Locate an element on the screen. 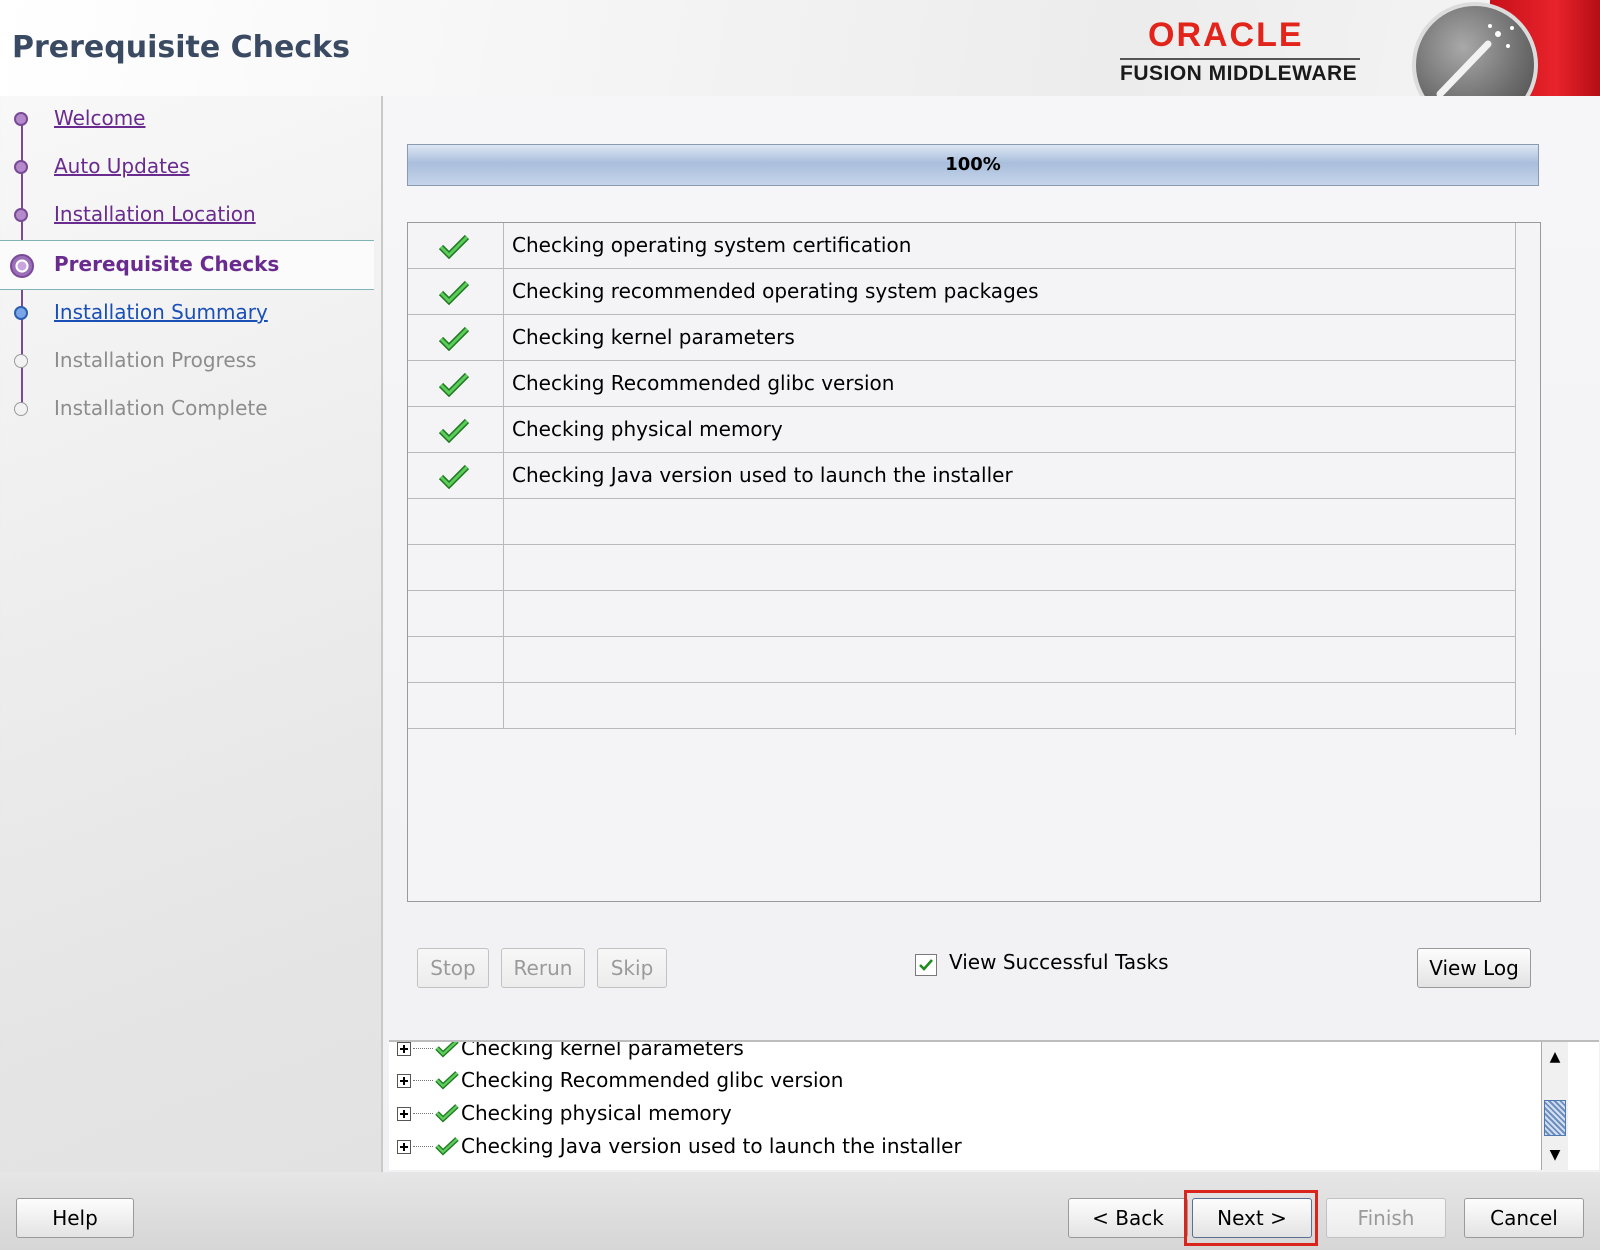  footer-bar: Help < Back Next > Finish Cancel is located at coordinates (800, 1211).